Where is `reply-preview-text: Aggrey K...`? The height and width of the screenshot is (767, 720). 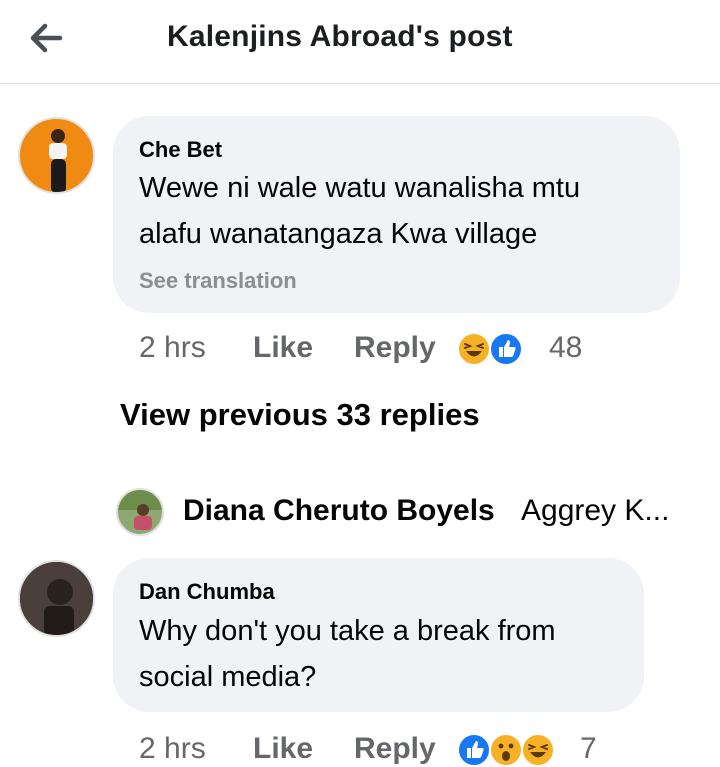 reply-preview-text: Aggrey K... is located at coordinates (595, 511).